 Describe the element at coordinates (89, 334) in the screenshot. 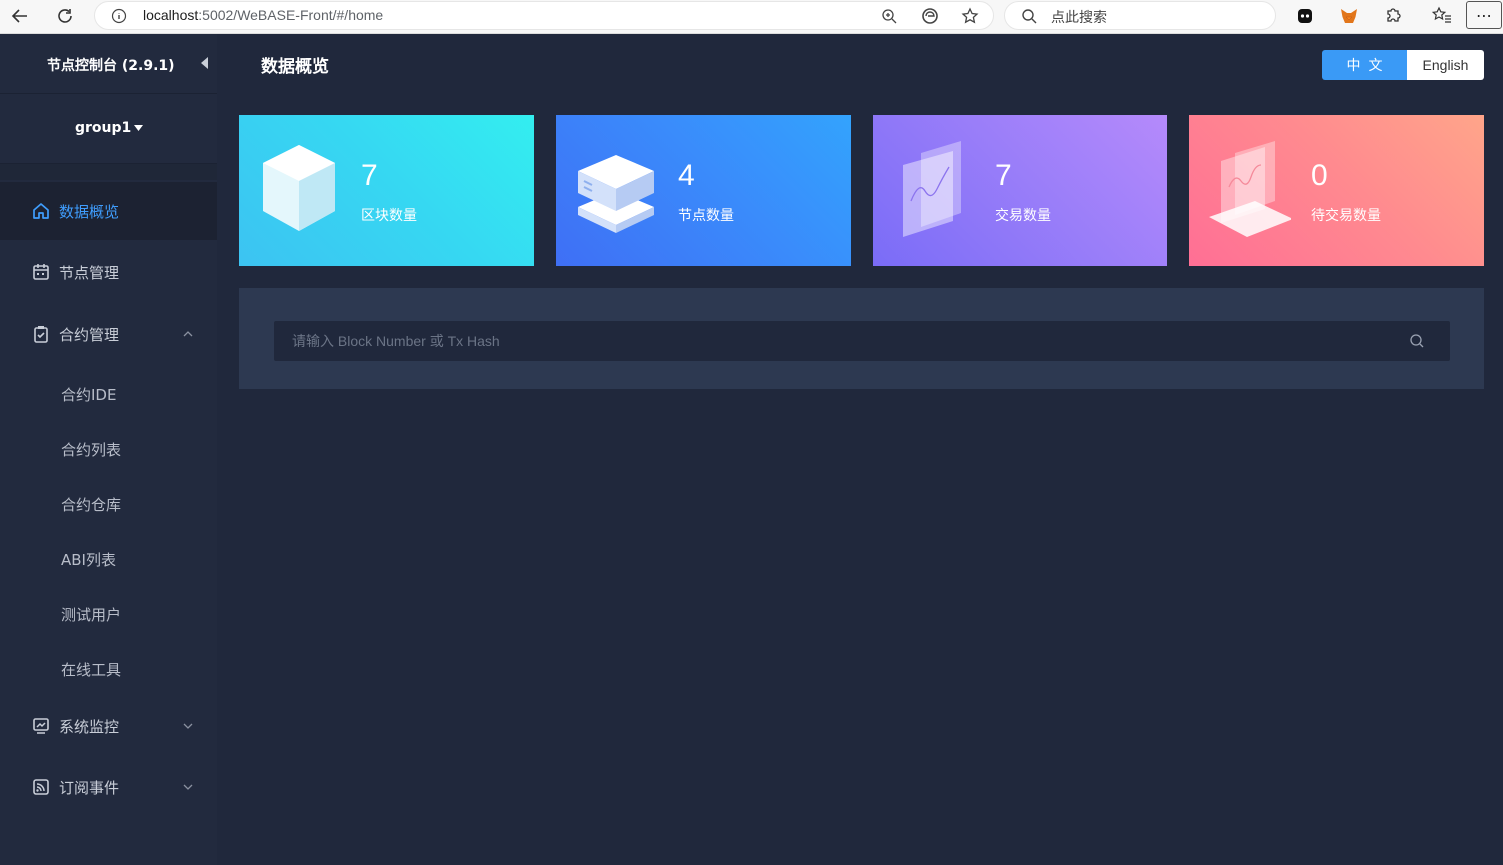

I see `nav-label-contract-management: 合约管理` at that location.